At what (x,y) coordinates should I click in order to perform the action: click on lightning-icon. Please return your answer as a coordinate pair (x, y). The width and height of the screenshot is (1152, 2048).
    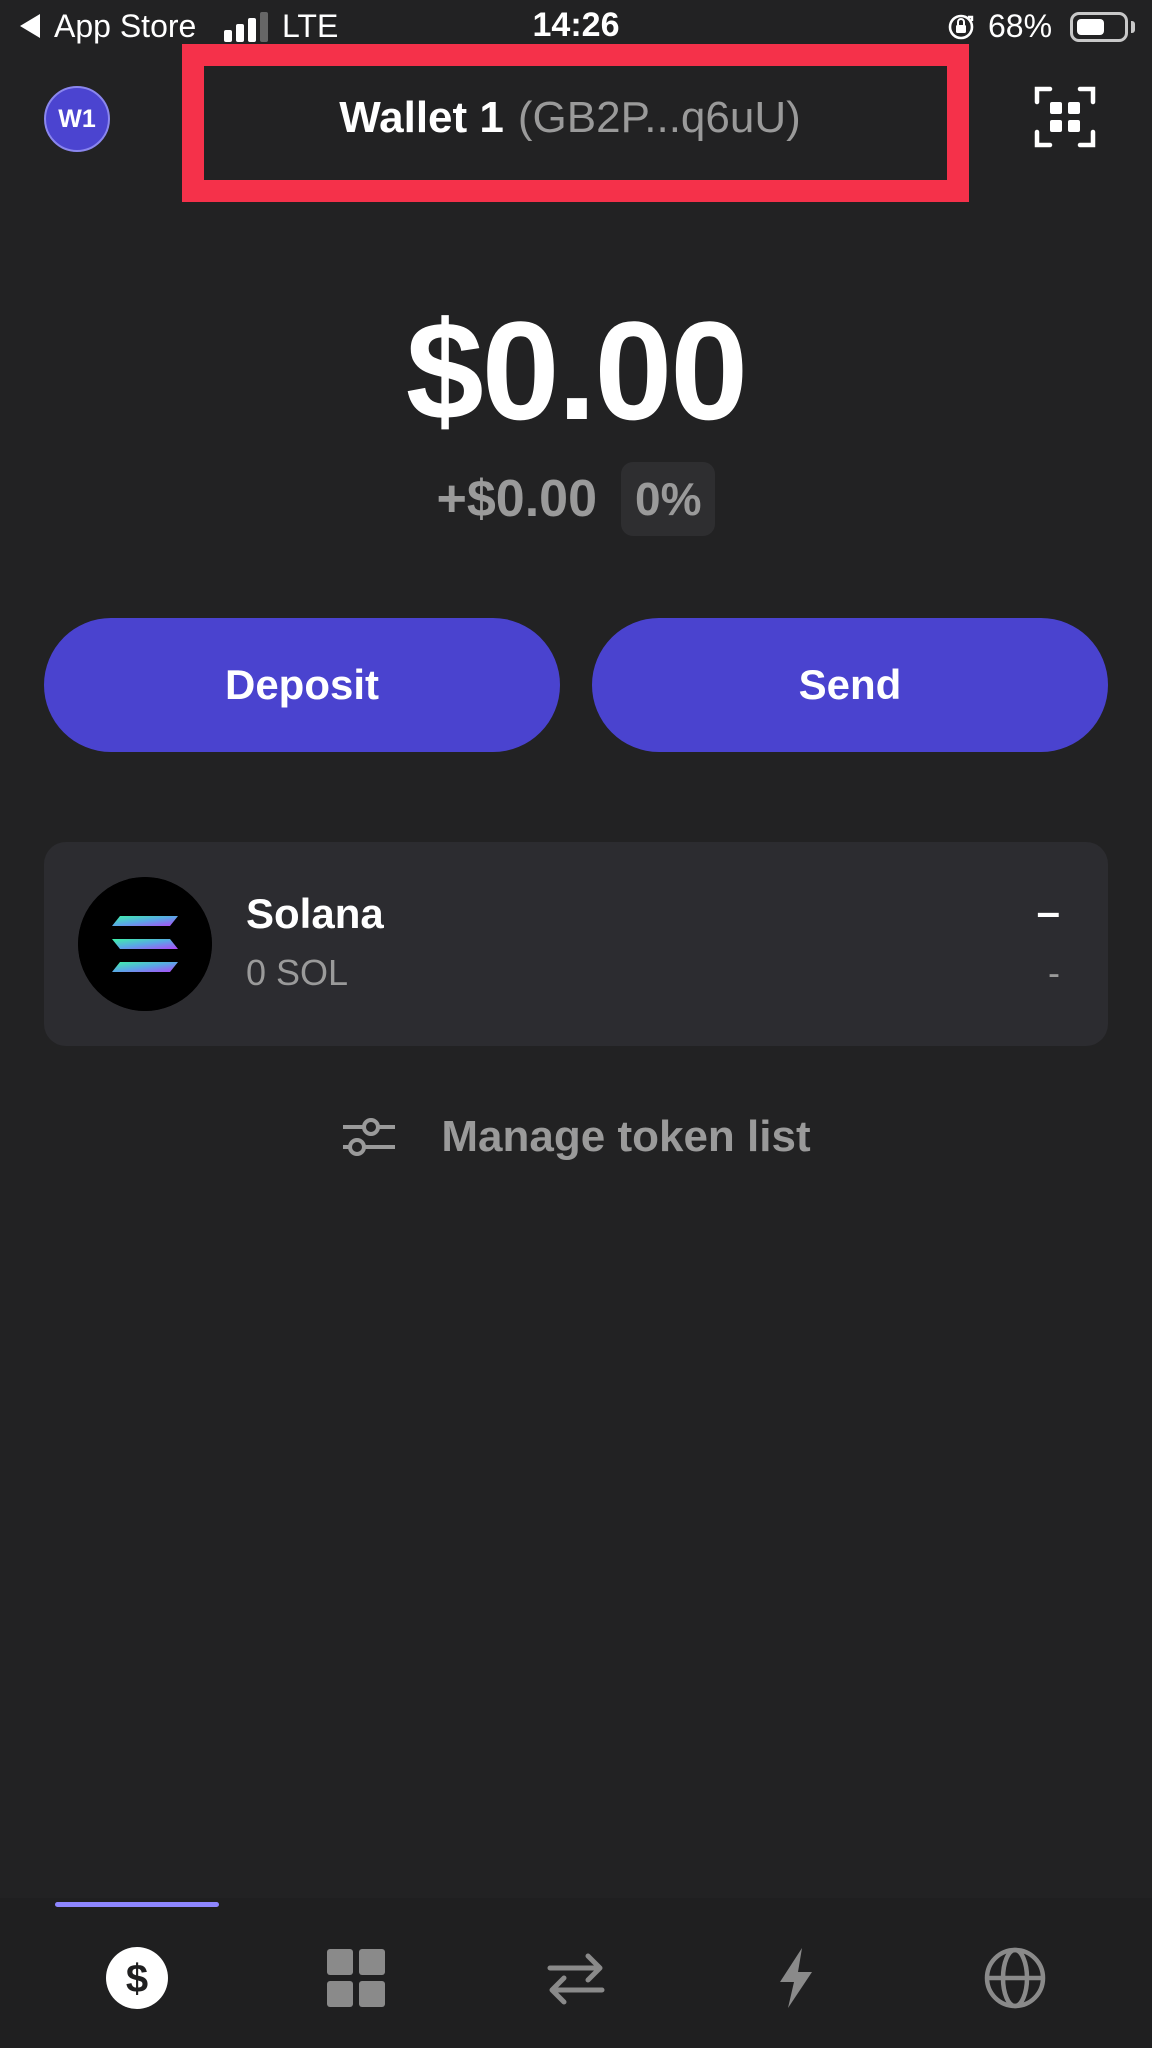
    Looking at the image, I should click on (796, 1978).